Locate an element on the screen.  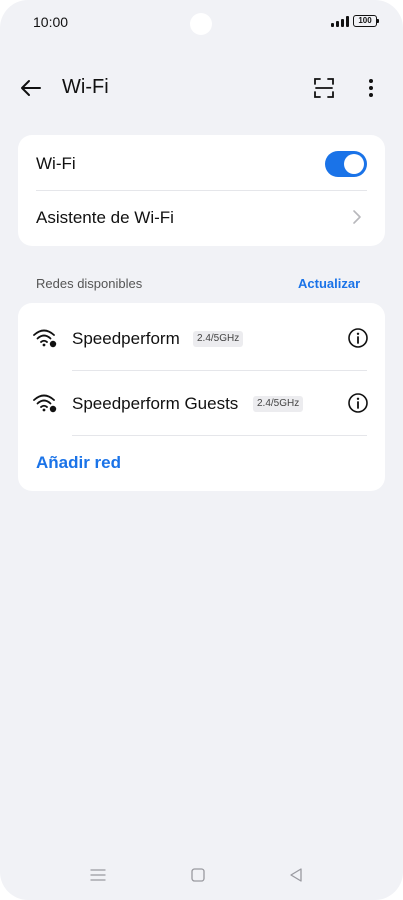
home-icon is located at coordinates (198, 875).